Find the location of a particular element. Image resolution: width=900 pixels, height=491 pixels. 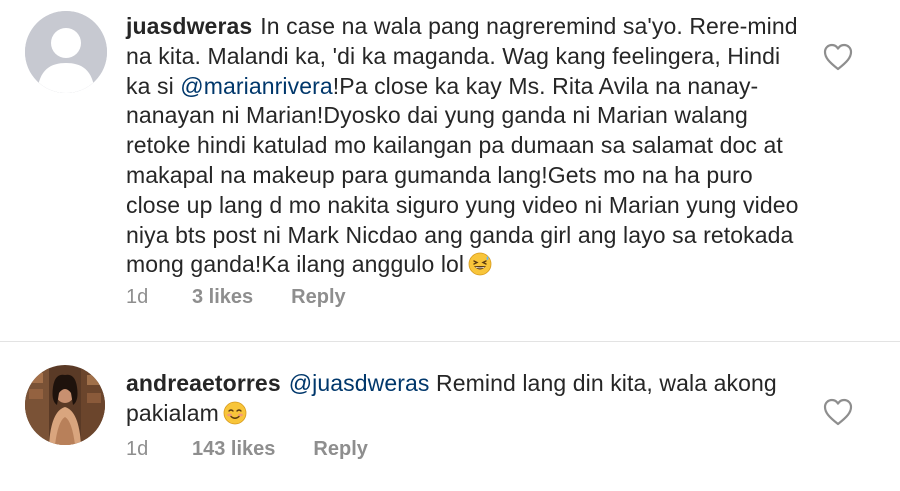

mention-link: @marianrivera is located at coordinates (256, 86).